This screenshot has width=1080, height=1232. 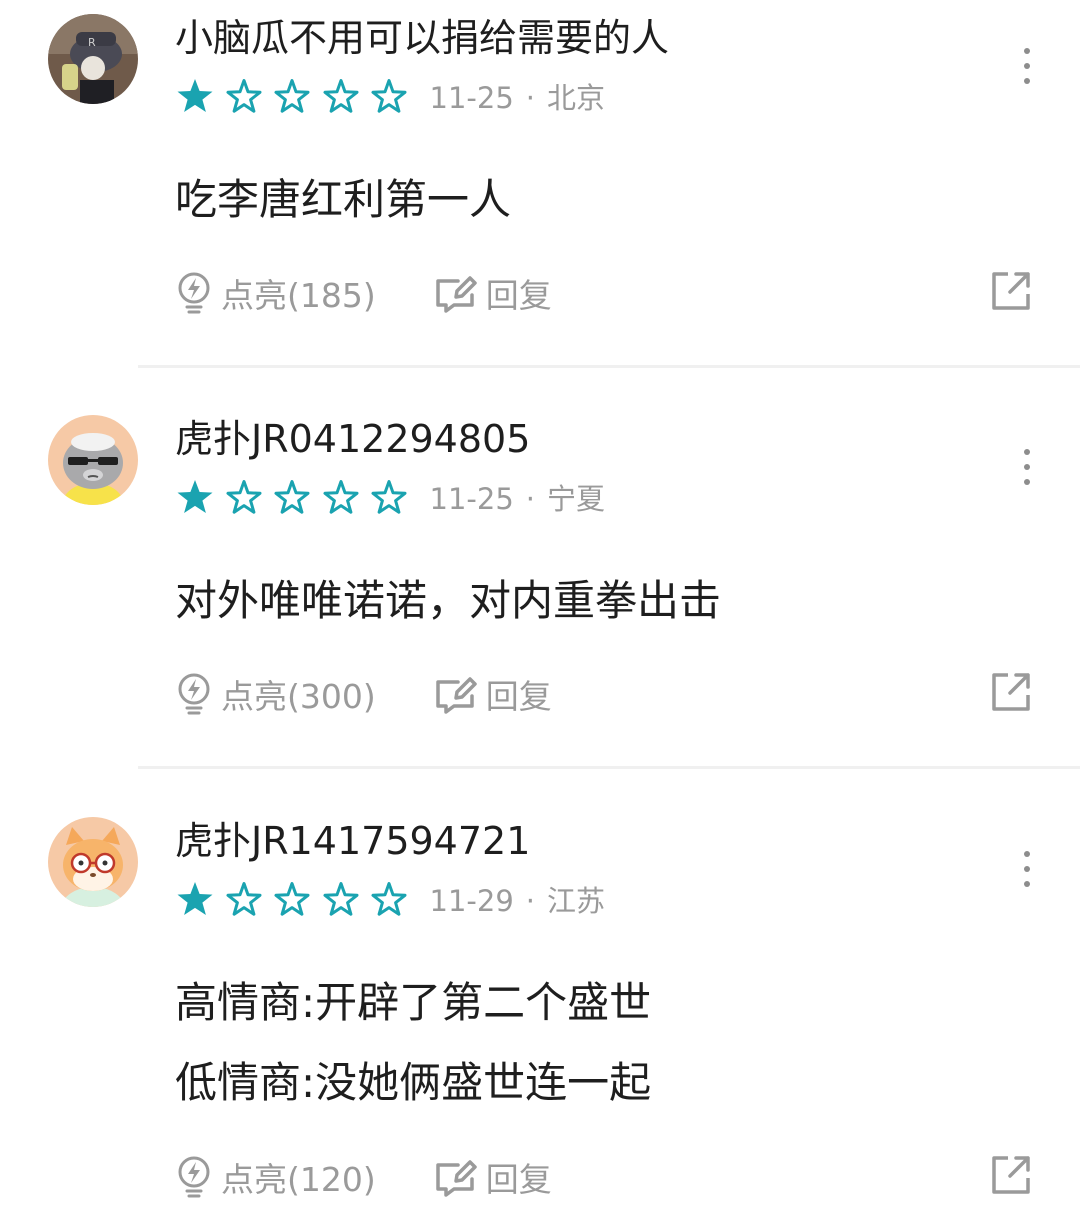 What do you see at coordinates (352, 841) in the screenshot?
I see `username: 虎扑JR1417594721` at bounding box center [352, 841].